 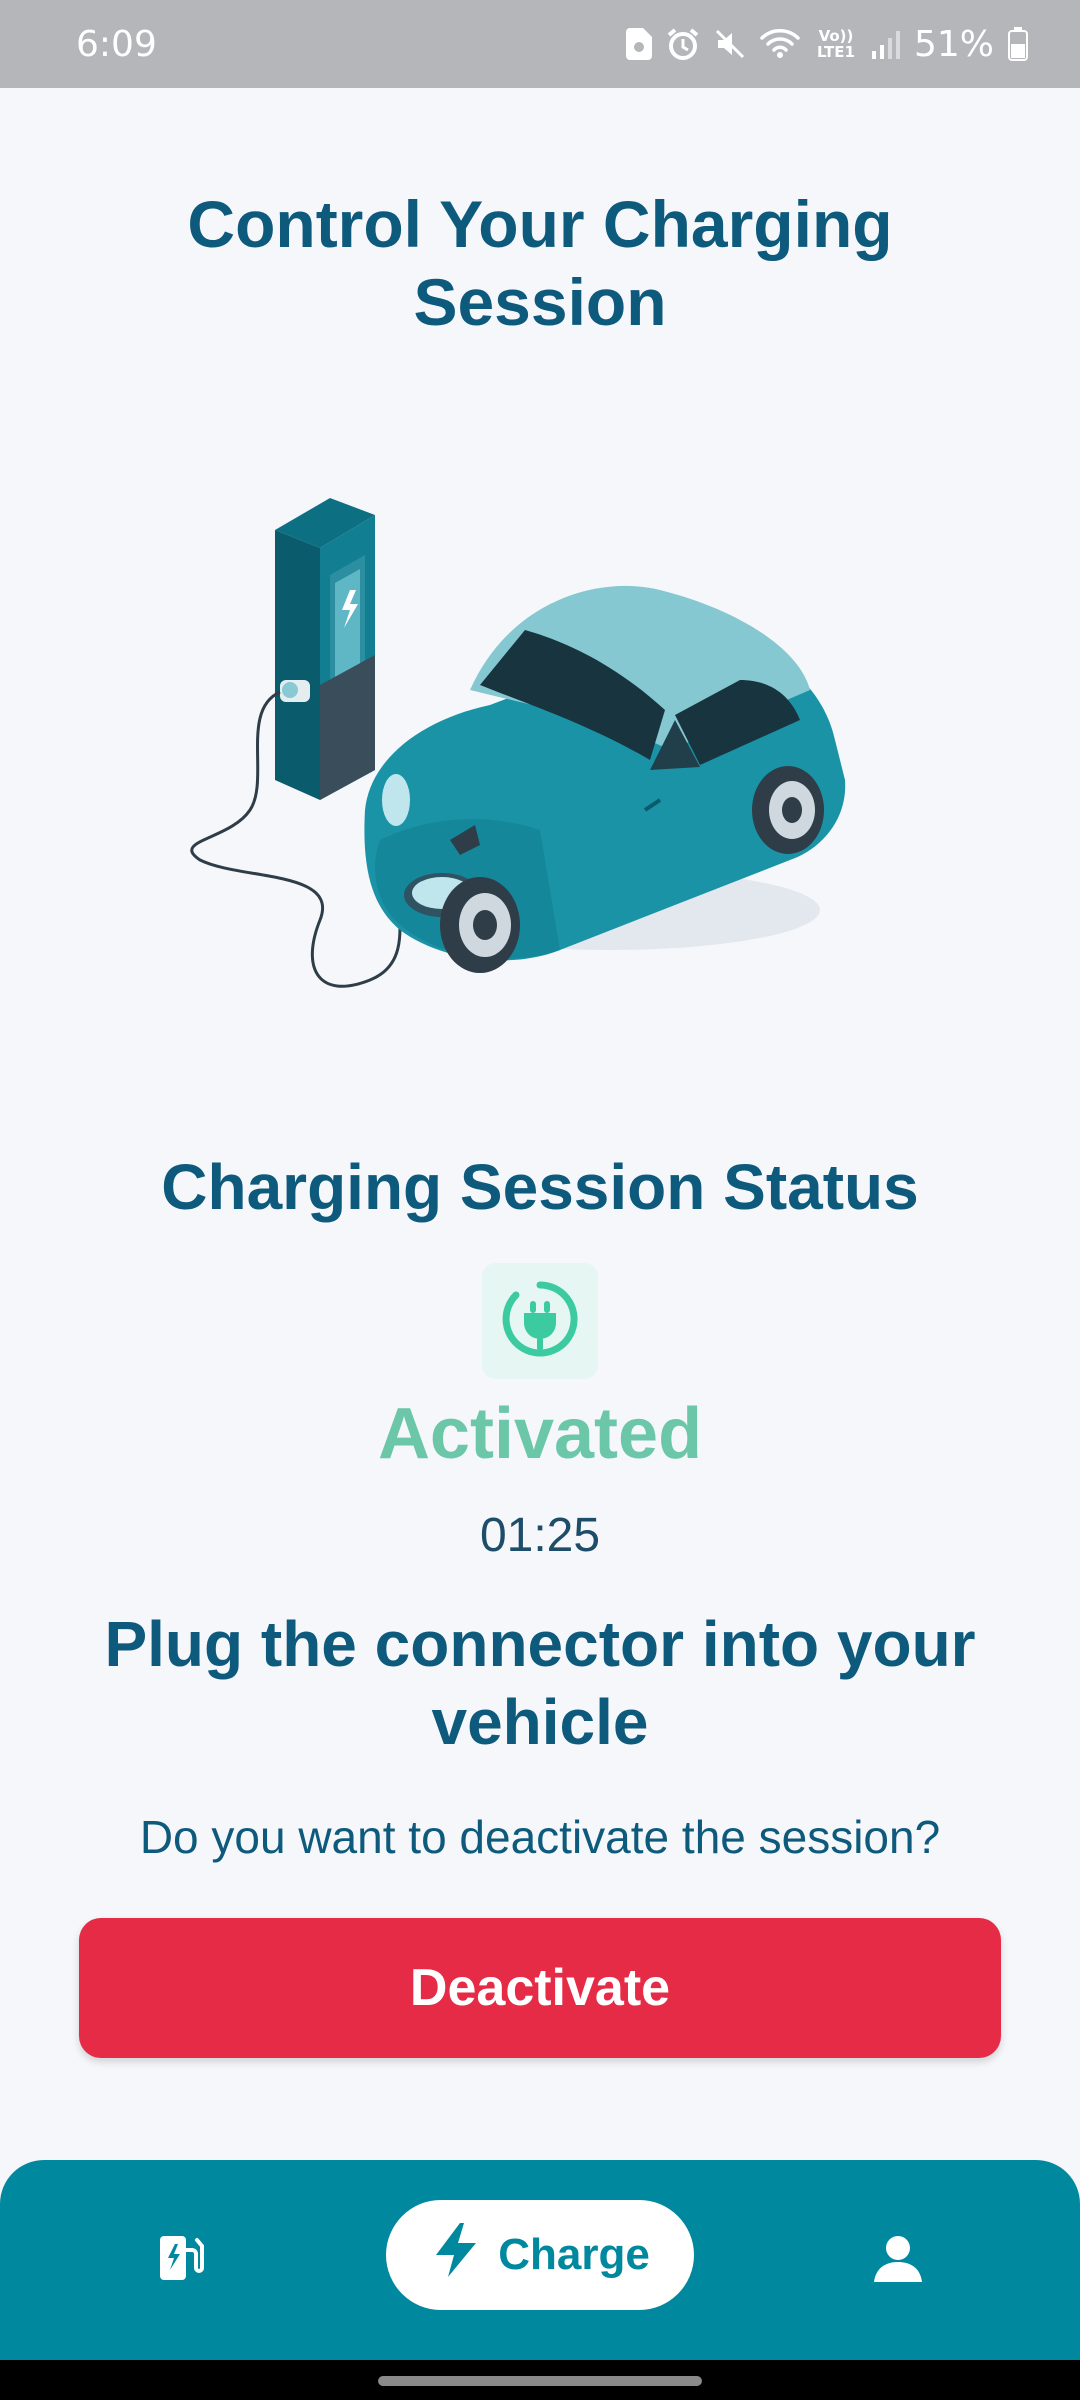 I want to click on nav-item-charge: Charge, so click(x=540, y=2255).